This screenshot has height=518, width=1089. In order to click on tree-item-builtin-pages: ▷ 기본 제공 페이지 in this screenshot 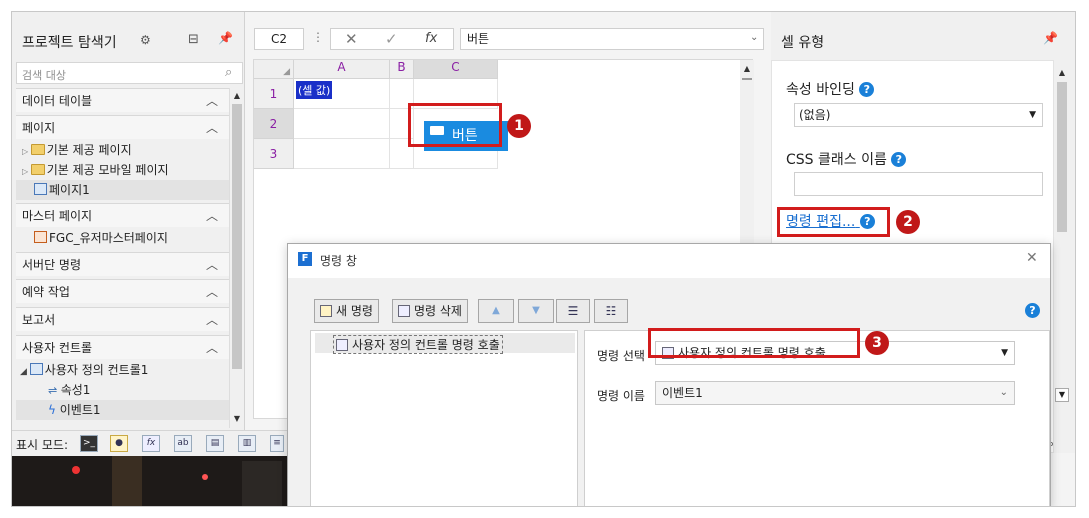, I will do `click(77, 150)`.